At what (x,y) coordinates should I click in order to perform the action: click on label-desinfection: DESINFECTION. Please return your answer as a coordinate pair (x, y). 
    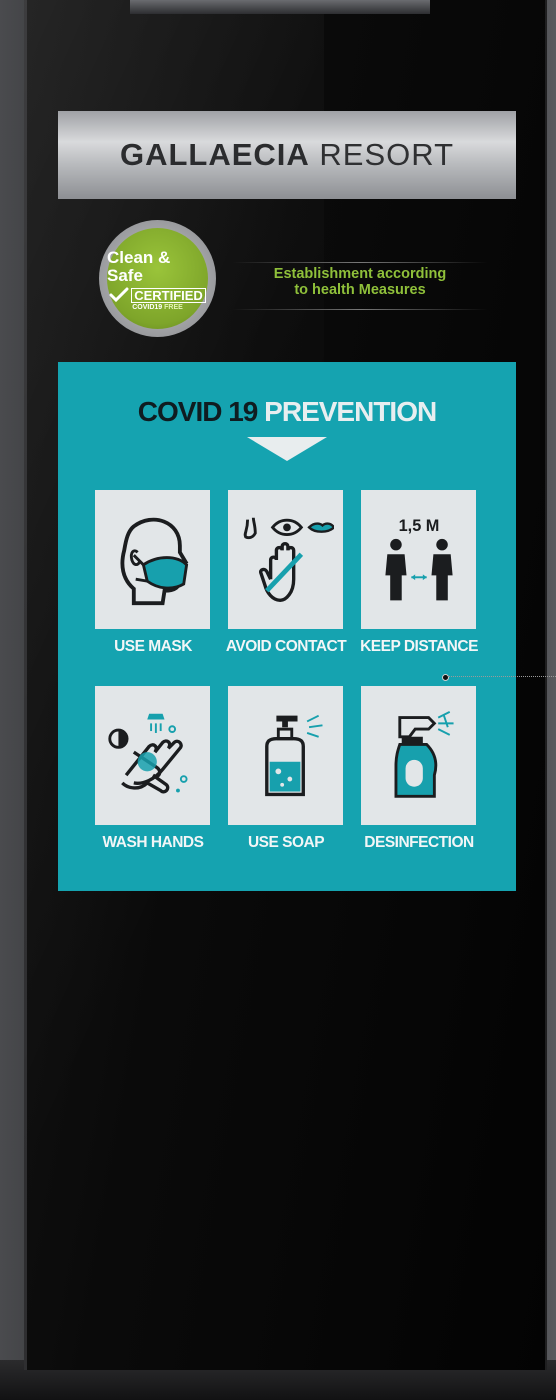
    Looking at the image, I should click on (419, 842).